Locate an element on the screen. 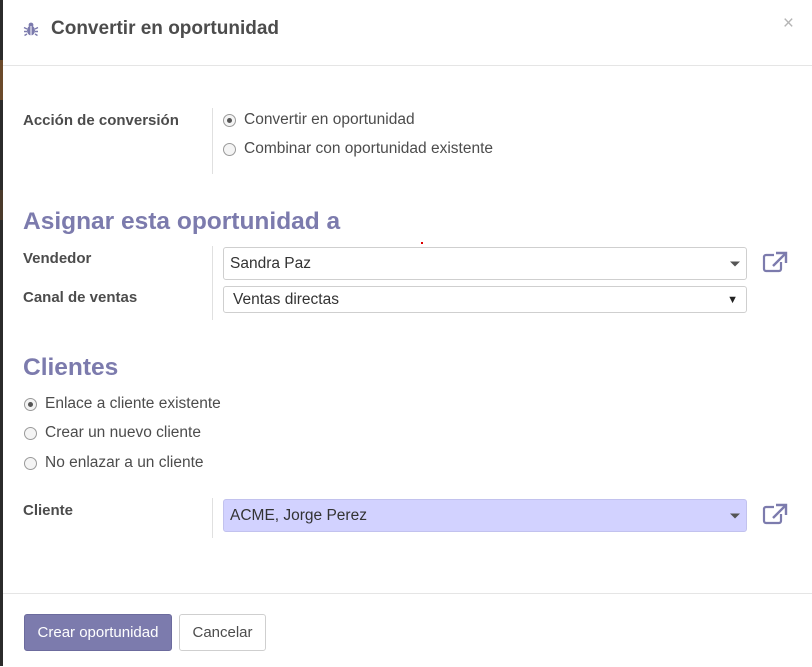  radio-label: No enlazar a un cliente is located at coordinates (124, 462).